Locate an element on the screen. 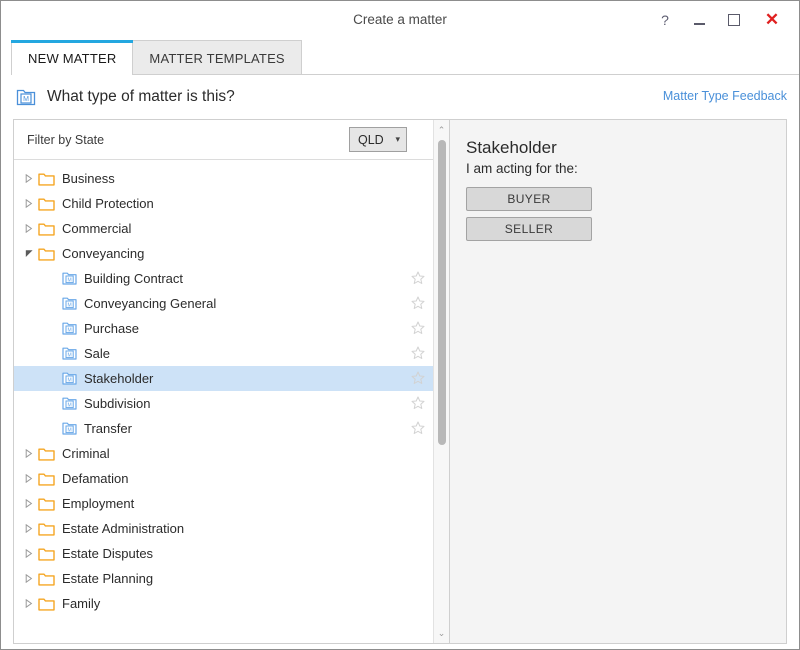 This screenshot has height=650, width=800. close-button: ✕ is located at coordinates (772, 20).